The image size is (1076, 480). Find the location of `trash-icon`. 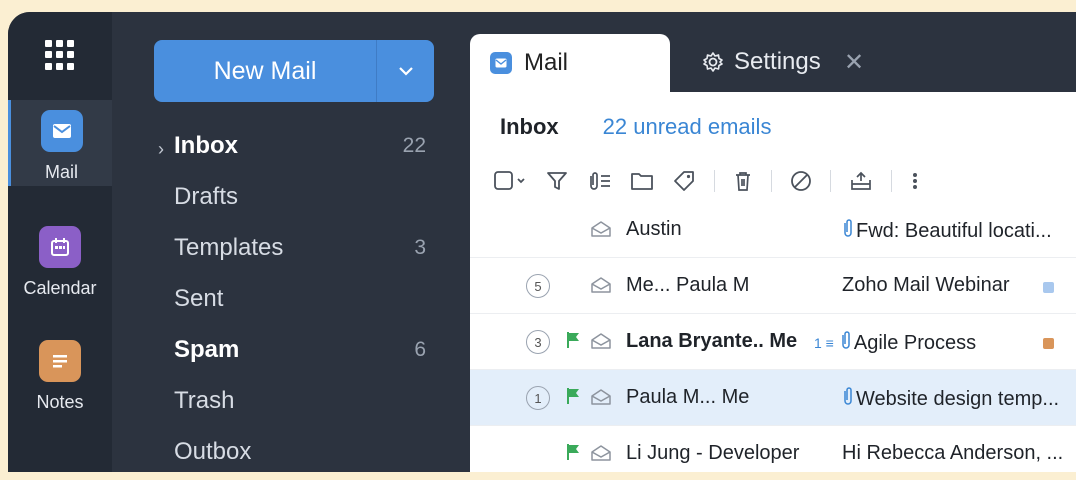

trash-icon is located at coordinates (743, 181).